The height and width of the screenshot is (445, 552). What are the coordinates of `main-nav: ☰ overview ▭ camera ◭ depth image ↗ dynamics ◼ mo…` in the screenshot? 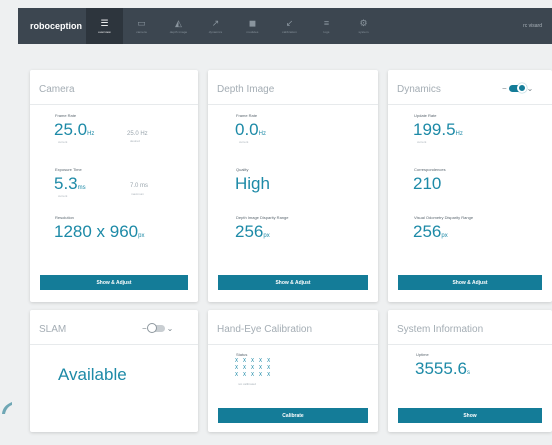 It's located at (234, 26).